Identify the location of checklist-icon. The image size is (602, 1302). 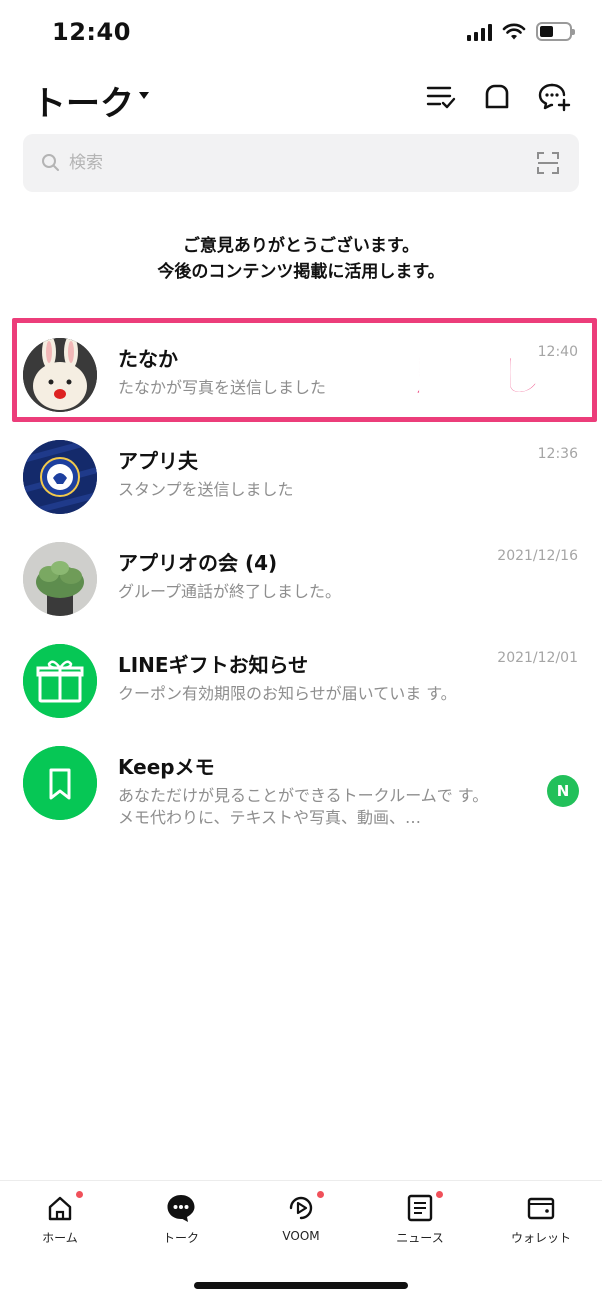
(441, 97).